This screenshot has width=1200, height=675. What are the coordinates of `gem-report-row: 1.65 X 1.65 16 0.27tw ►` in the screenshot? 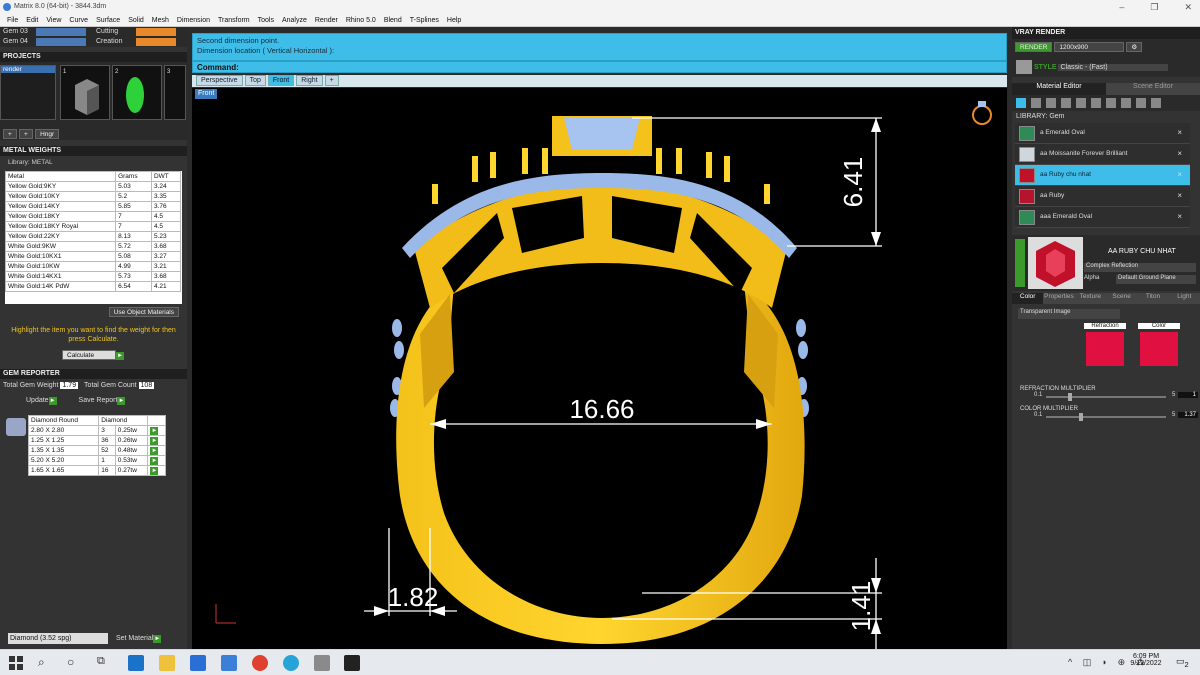 It's located at (96, 470).